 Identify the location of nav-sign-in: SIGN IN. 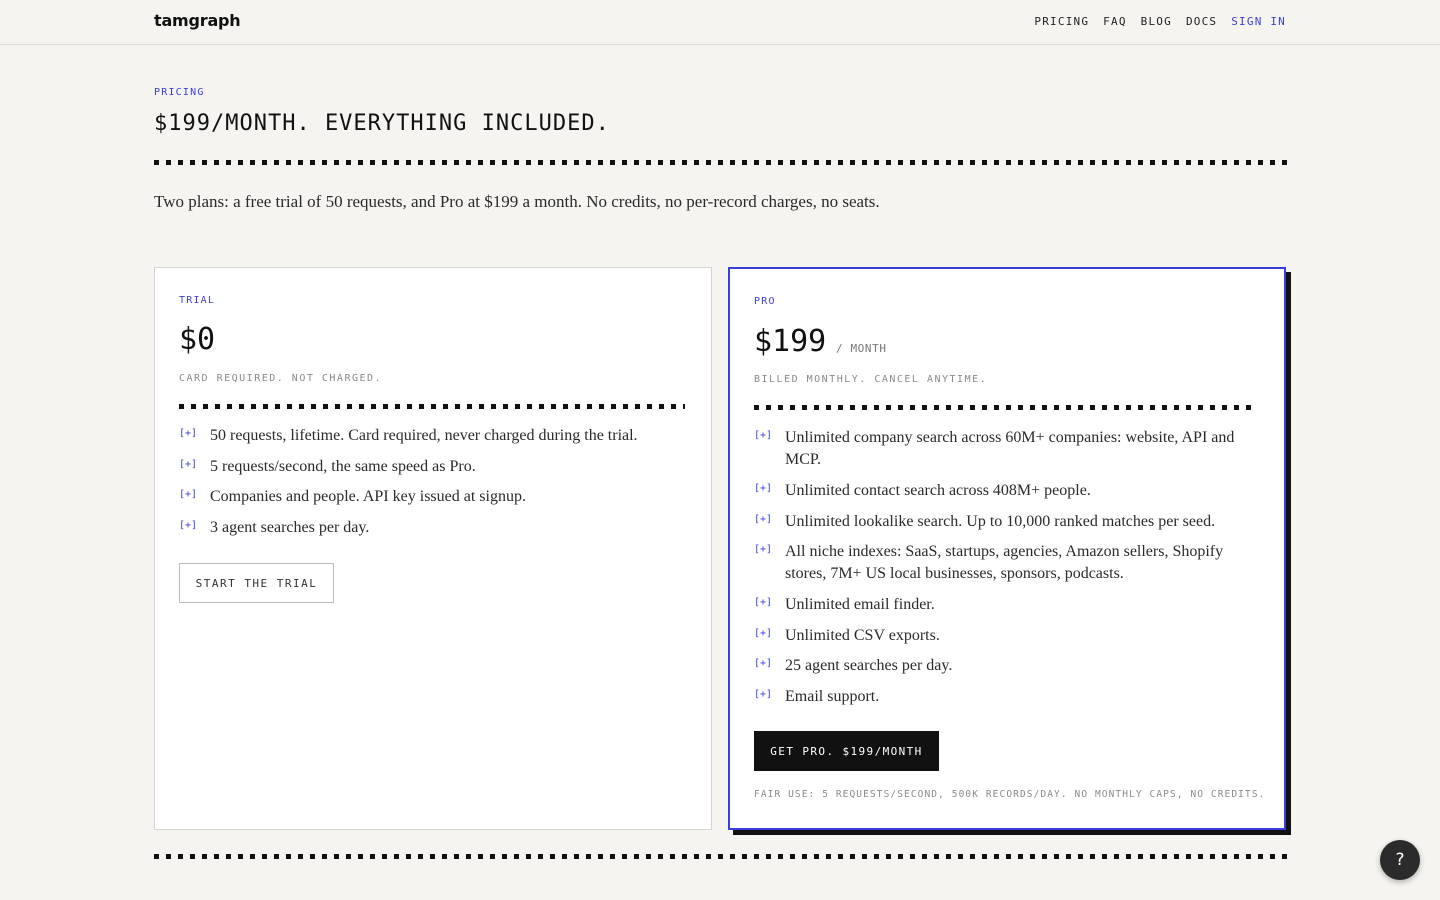
(1258, 21).